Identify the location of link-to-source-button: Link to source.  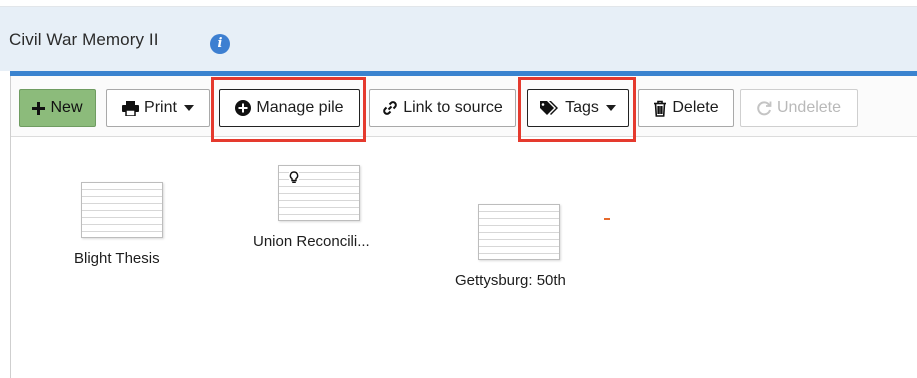
(442, 108).